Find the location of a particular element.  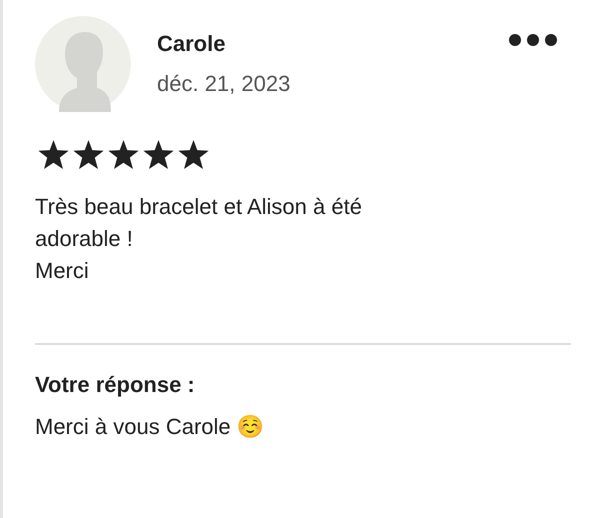

reviewer-name: Carole is located at coordinates (191, 44).